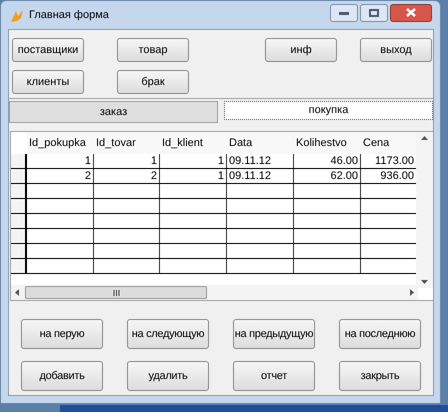  Describe the element at coordinates (153, 82) in the screenshot. I see `form-button: брак` at that location.